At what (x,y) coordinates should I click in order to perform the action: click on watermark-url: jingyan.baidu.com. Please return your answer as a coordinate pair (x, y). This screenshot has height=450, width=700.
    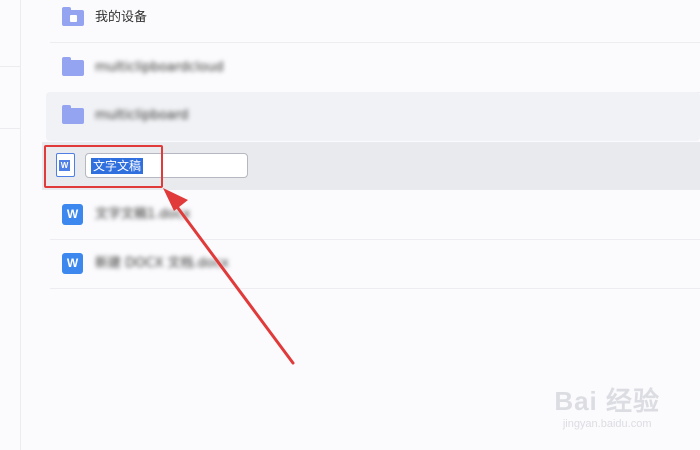
    Looking at the image, I should click on (607, 424).